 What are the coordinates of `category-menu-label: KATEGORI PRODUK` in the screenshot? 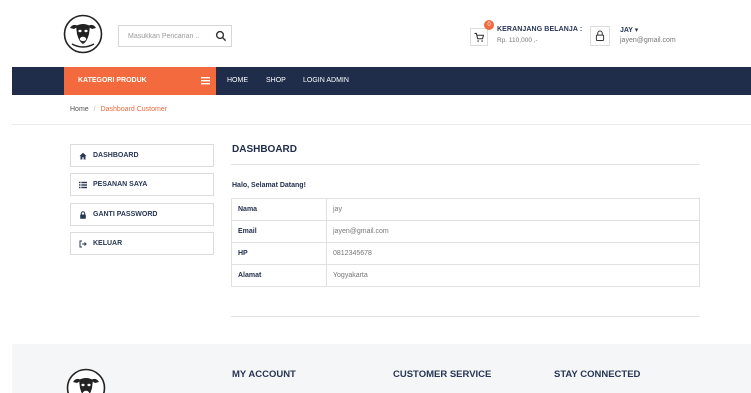 It's located at (112, 80).